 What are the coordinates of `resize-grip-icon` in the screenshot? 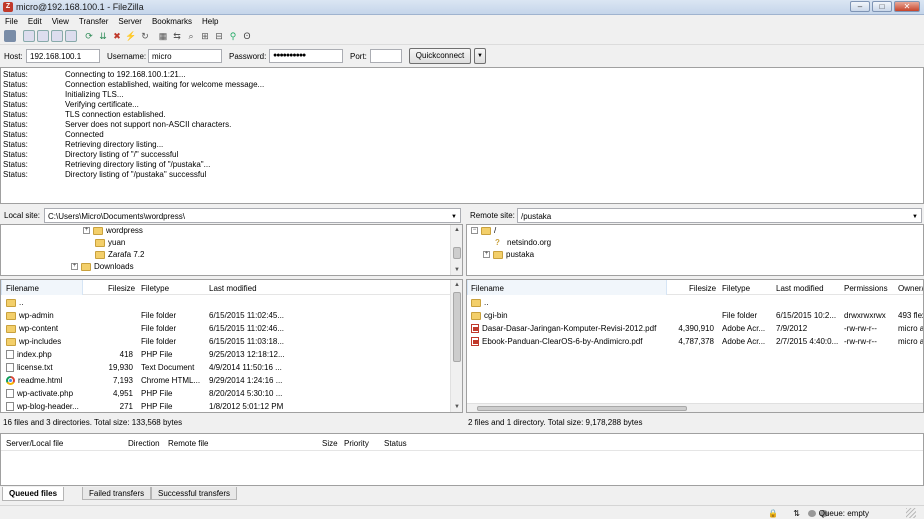 It's located at (911, 513).